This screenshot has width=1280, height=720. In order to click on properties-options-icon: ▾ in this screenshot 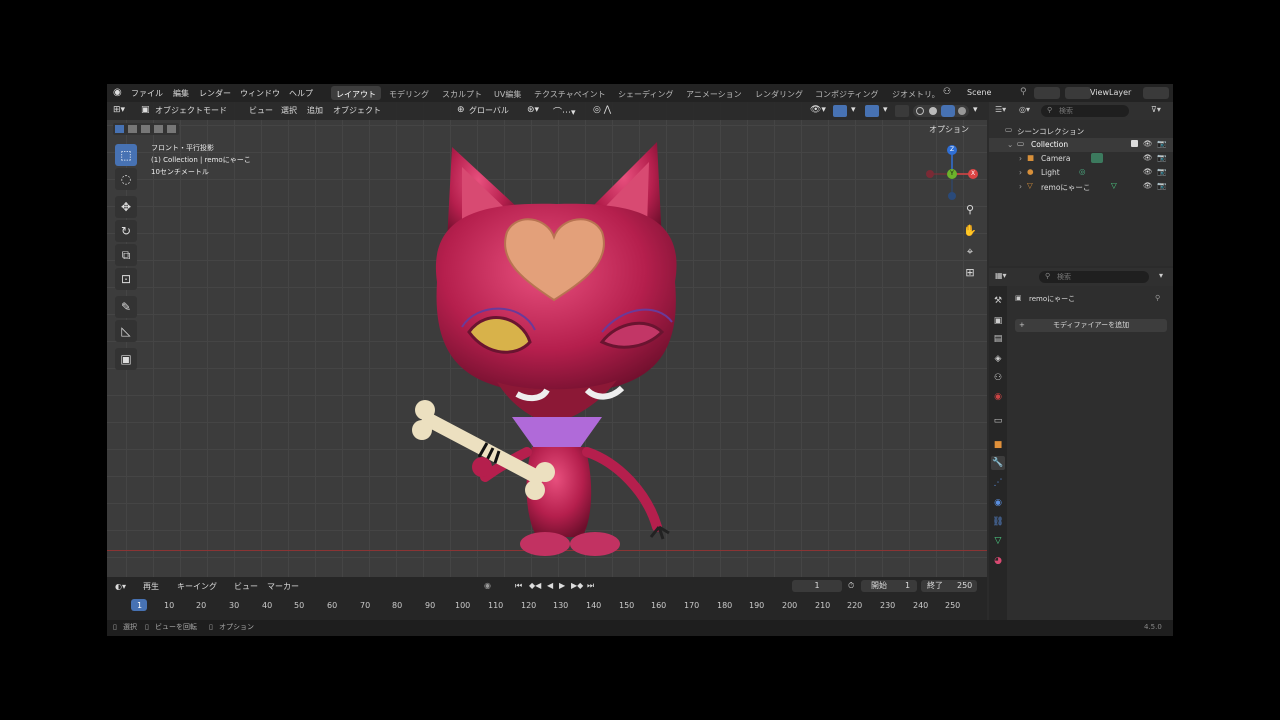, I will do `click(1161, 276)`.